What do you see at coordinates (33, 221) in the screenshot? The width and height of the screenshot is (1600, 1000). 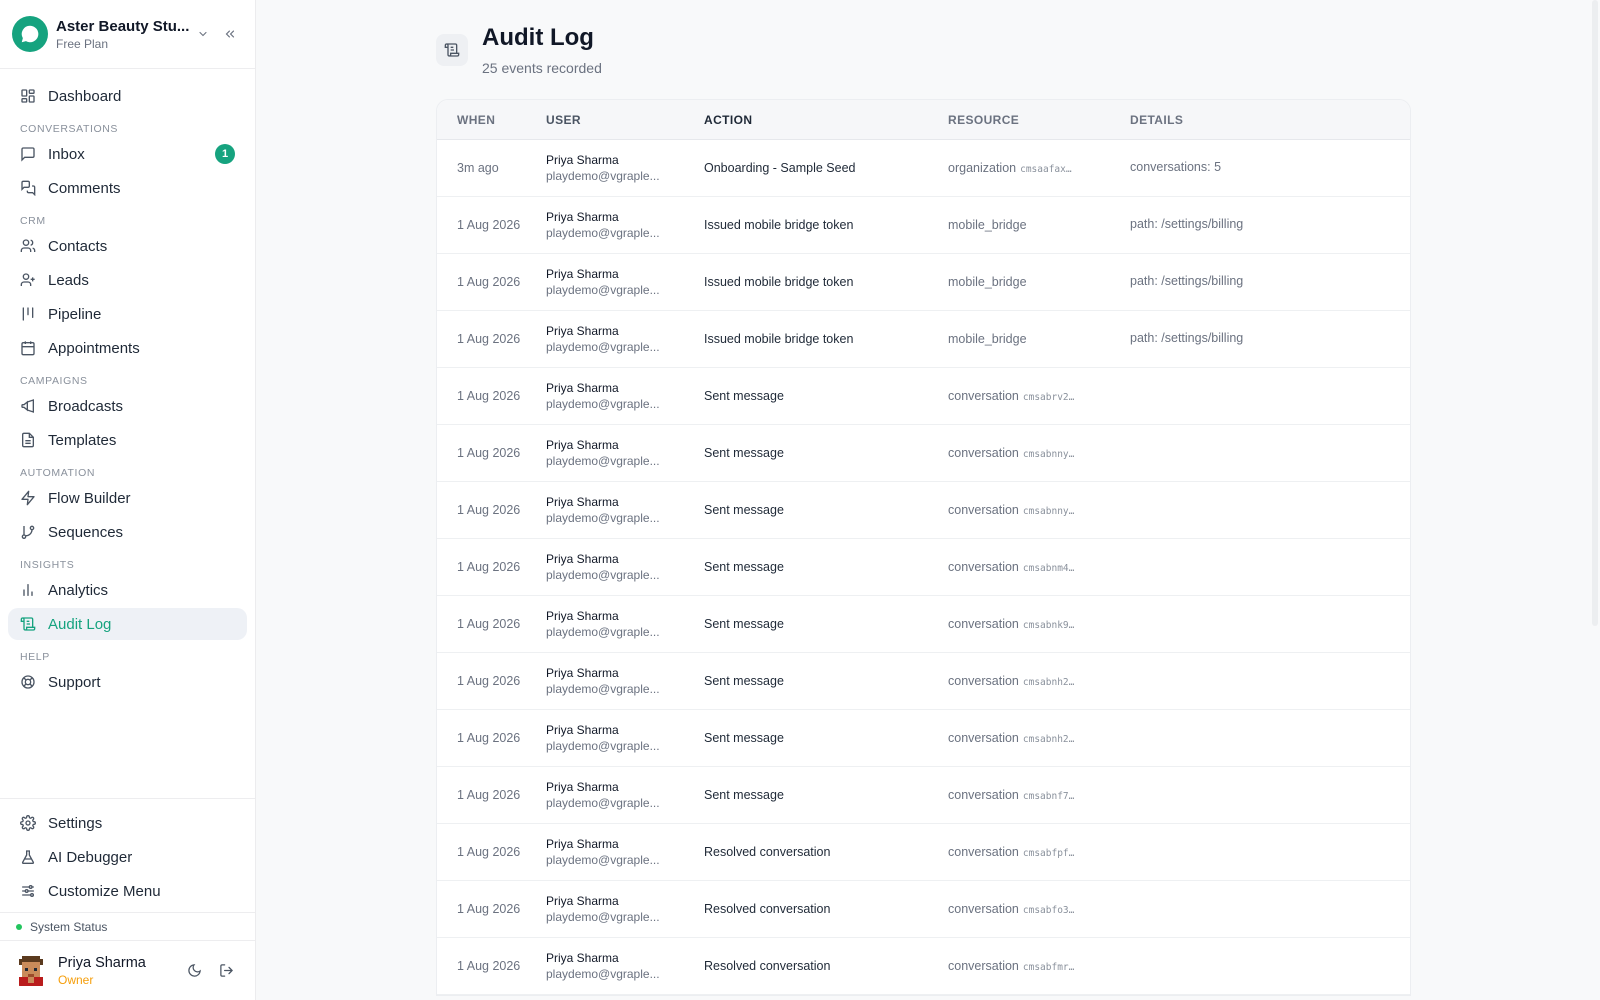 I see `nav-section-crm: CRM` at bounding box center [33, 221].